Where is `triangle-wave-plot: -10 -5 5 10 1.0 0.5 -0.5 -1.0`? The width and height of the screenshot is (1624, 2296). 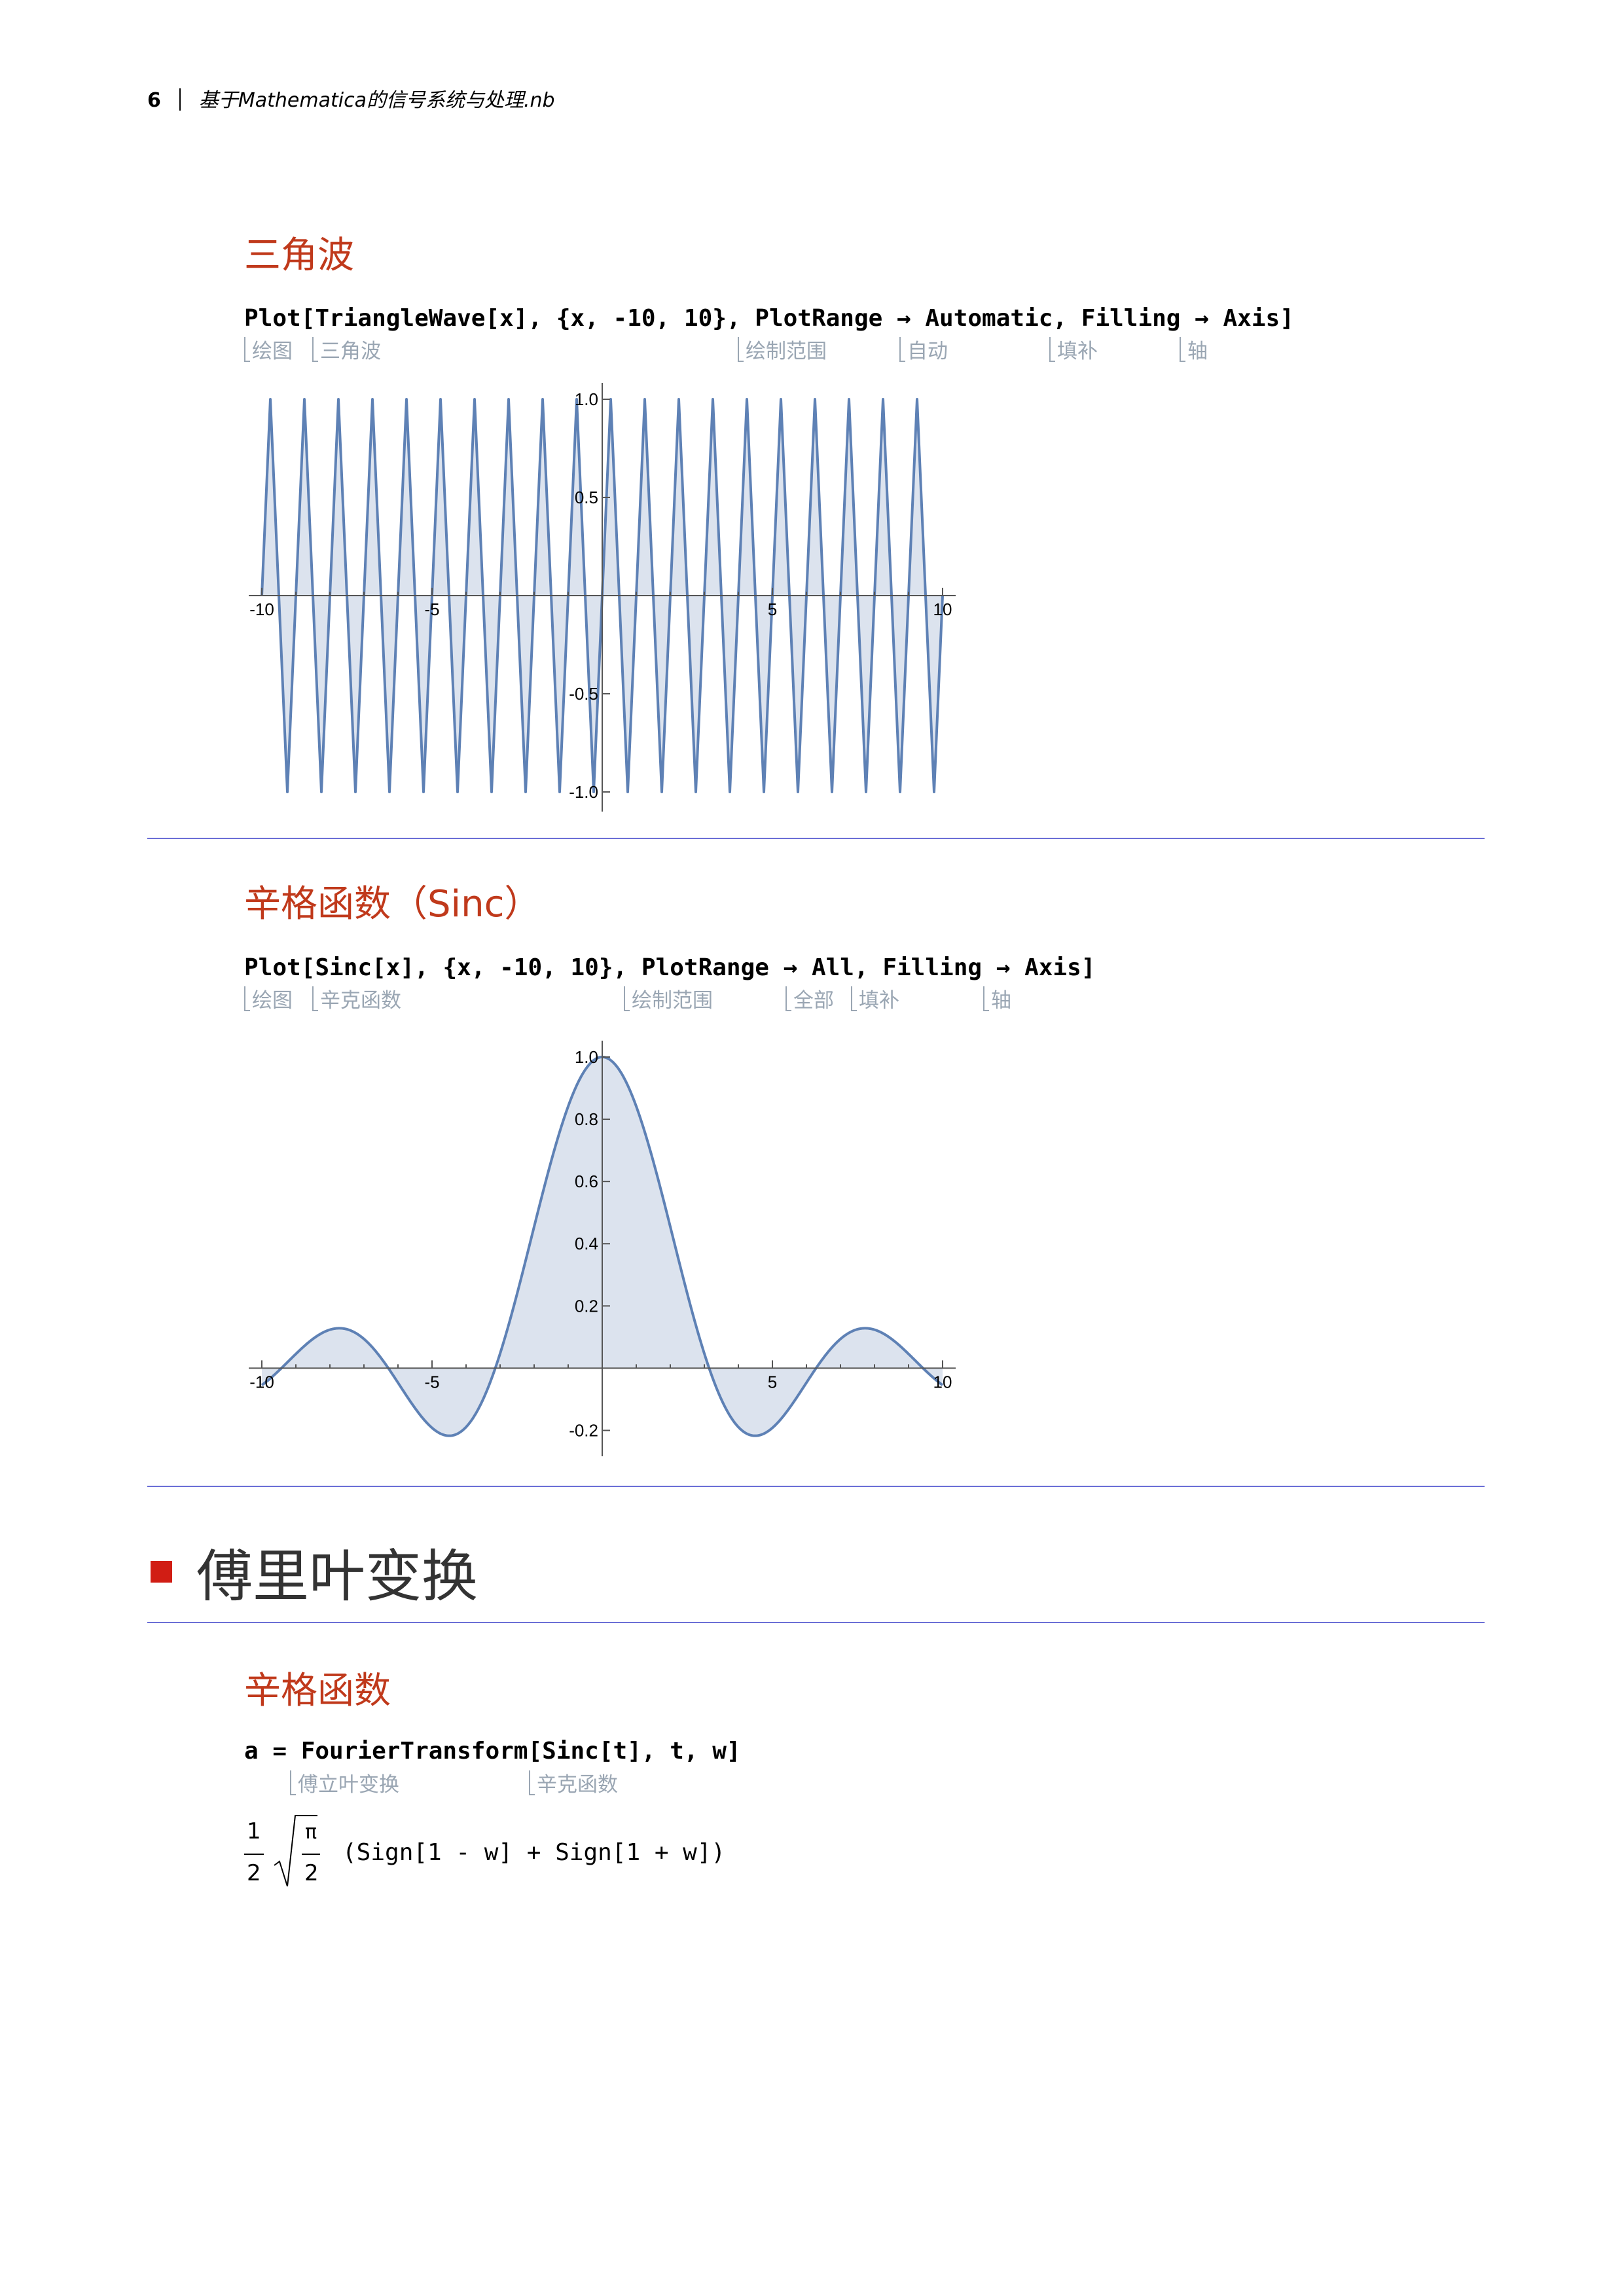 triangle-wave-plot: -10 -5 5 10 1.0 0.5 -0.5 -1.0 is located at coordinates (602, 599).